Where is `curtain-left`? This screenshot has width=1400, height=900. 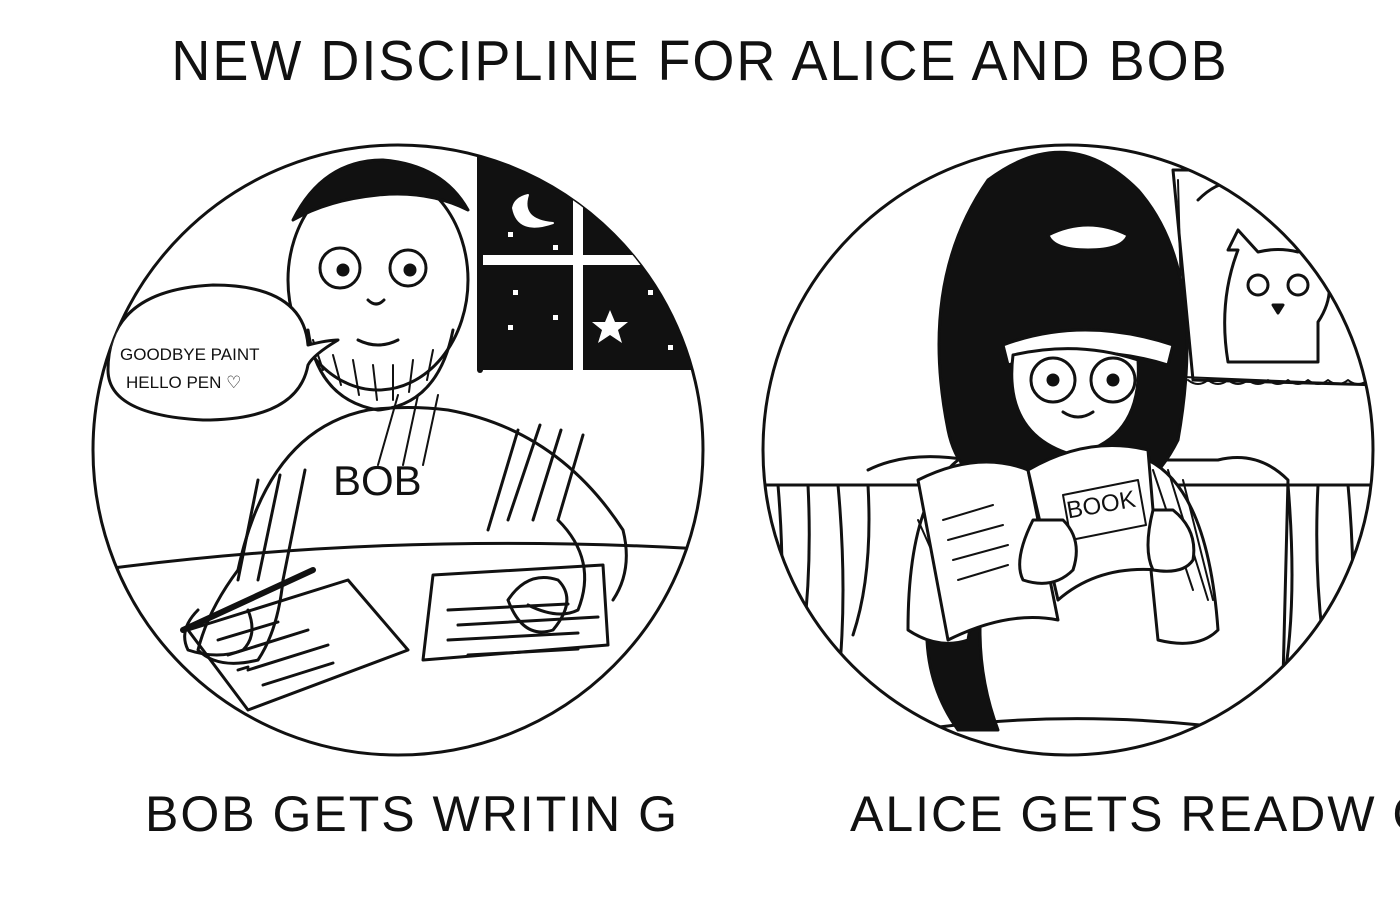 curtain-left is located at coordinates (821, 585).